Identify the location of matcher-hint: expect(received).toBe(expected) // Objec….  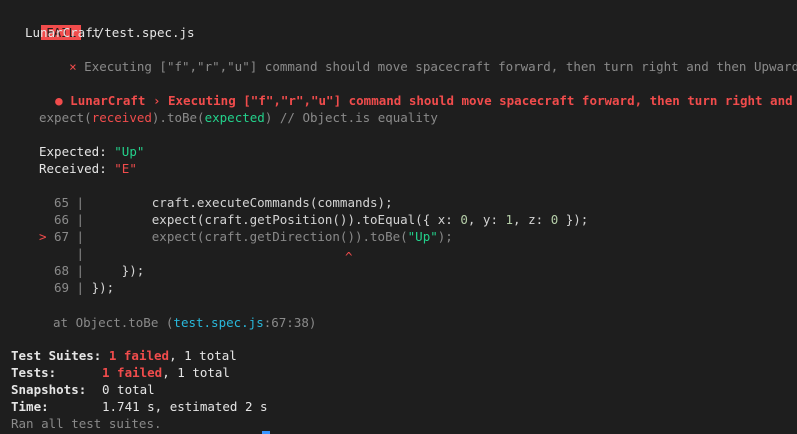
(238, 117).